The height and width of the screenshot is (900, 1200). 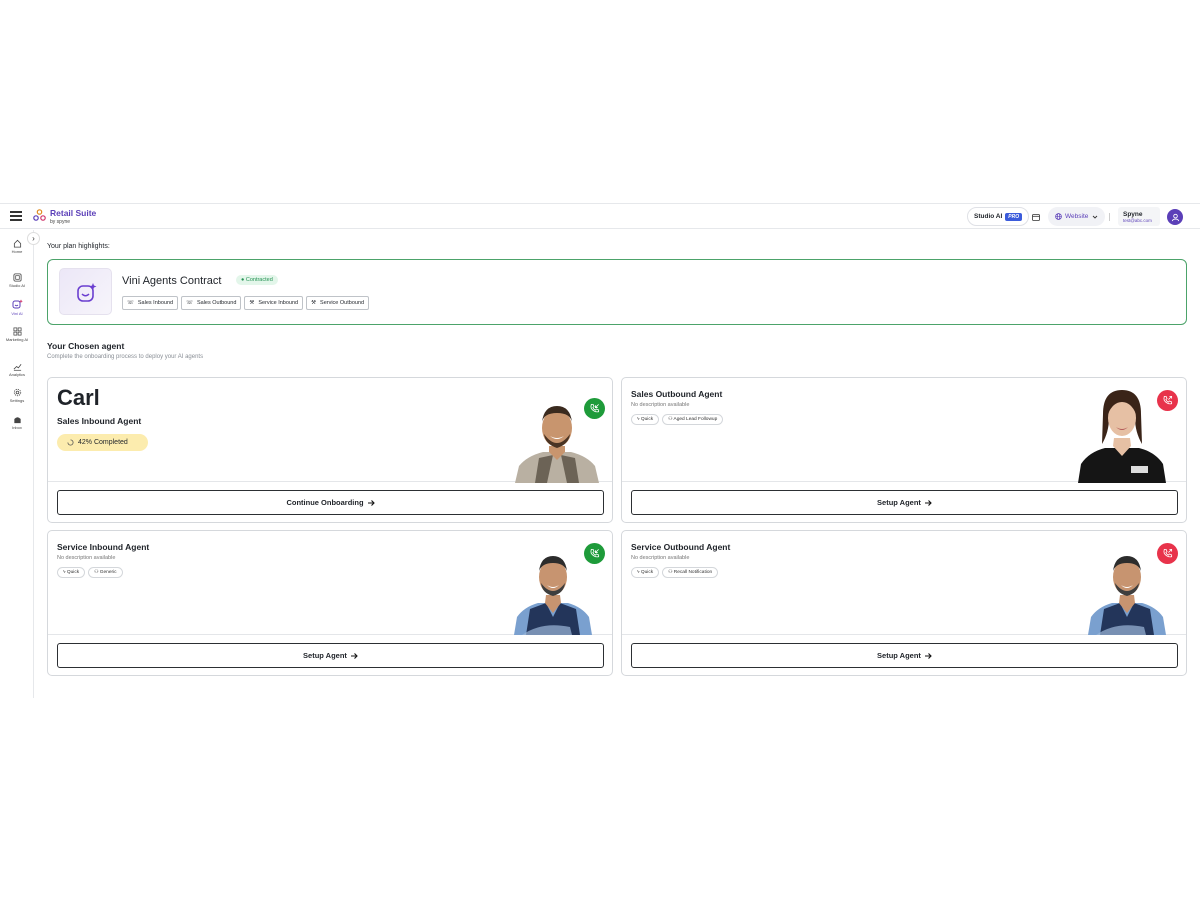 I want to click on progress-text: 42% Completed, so click(x=103, y=442).